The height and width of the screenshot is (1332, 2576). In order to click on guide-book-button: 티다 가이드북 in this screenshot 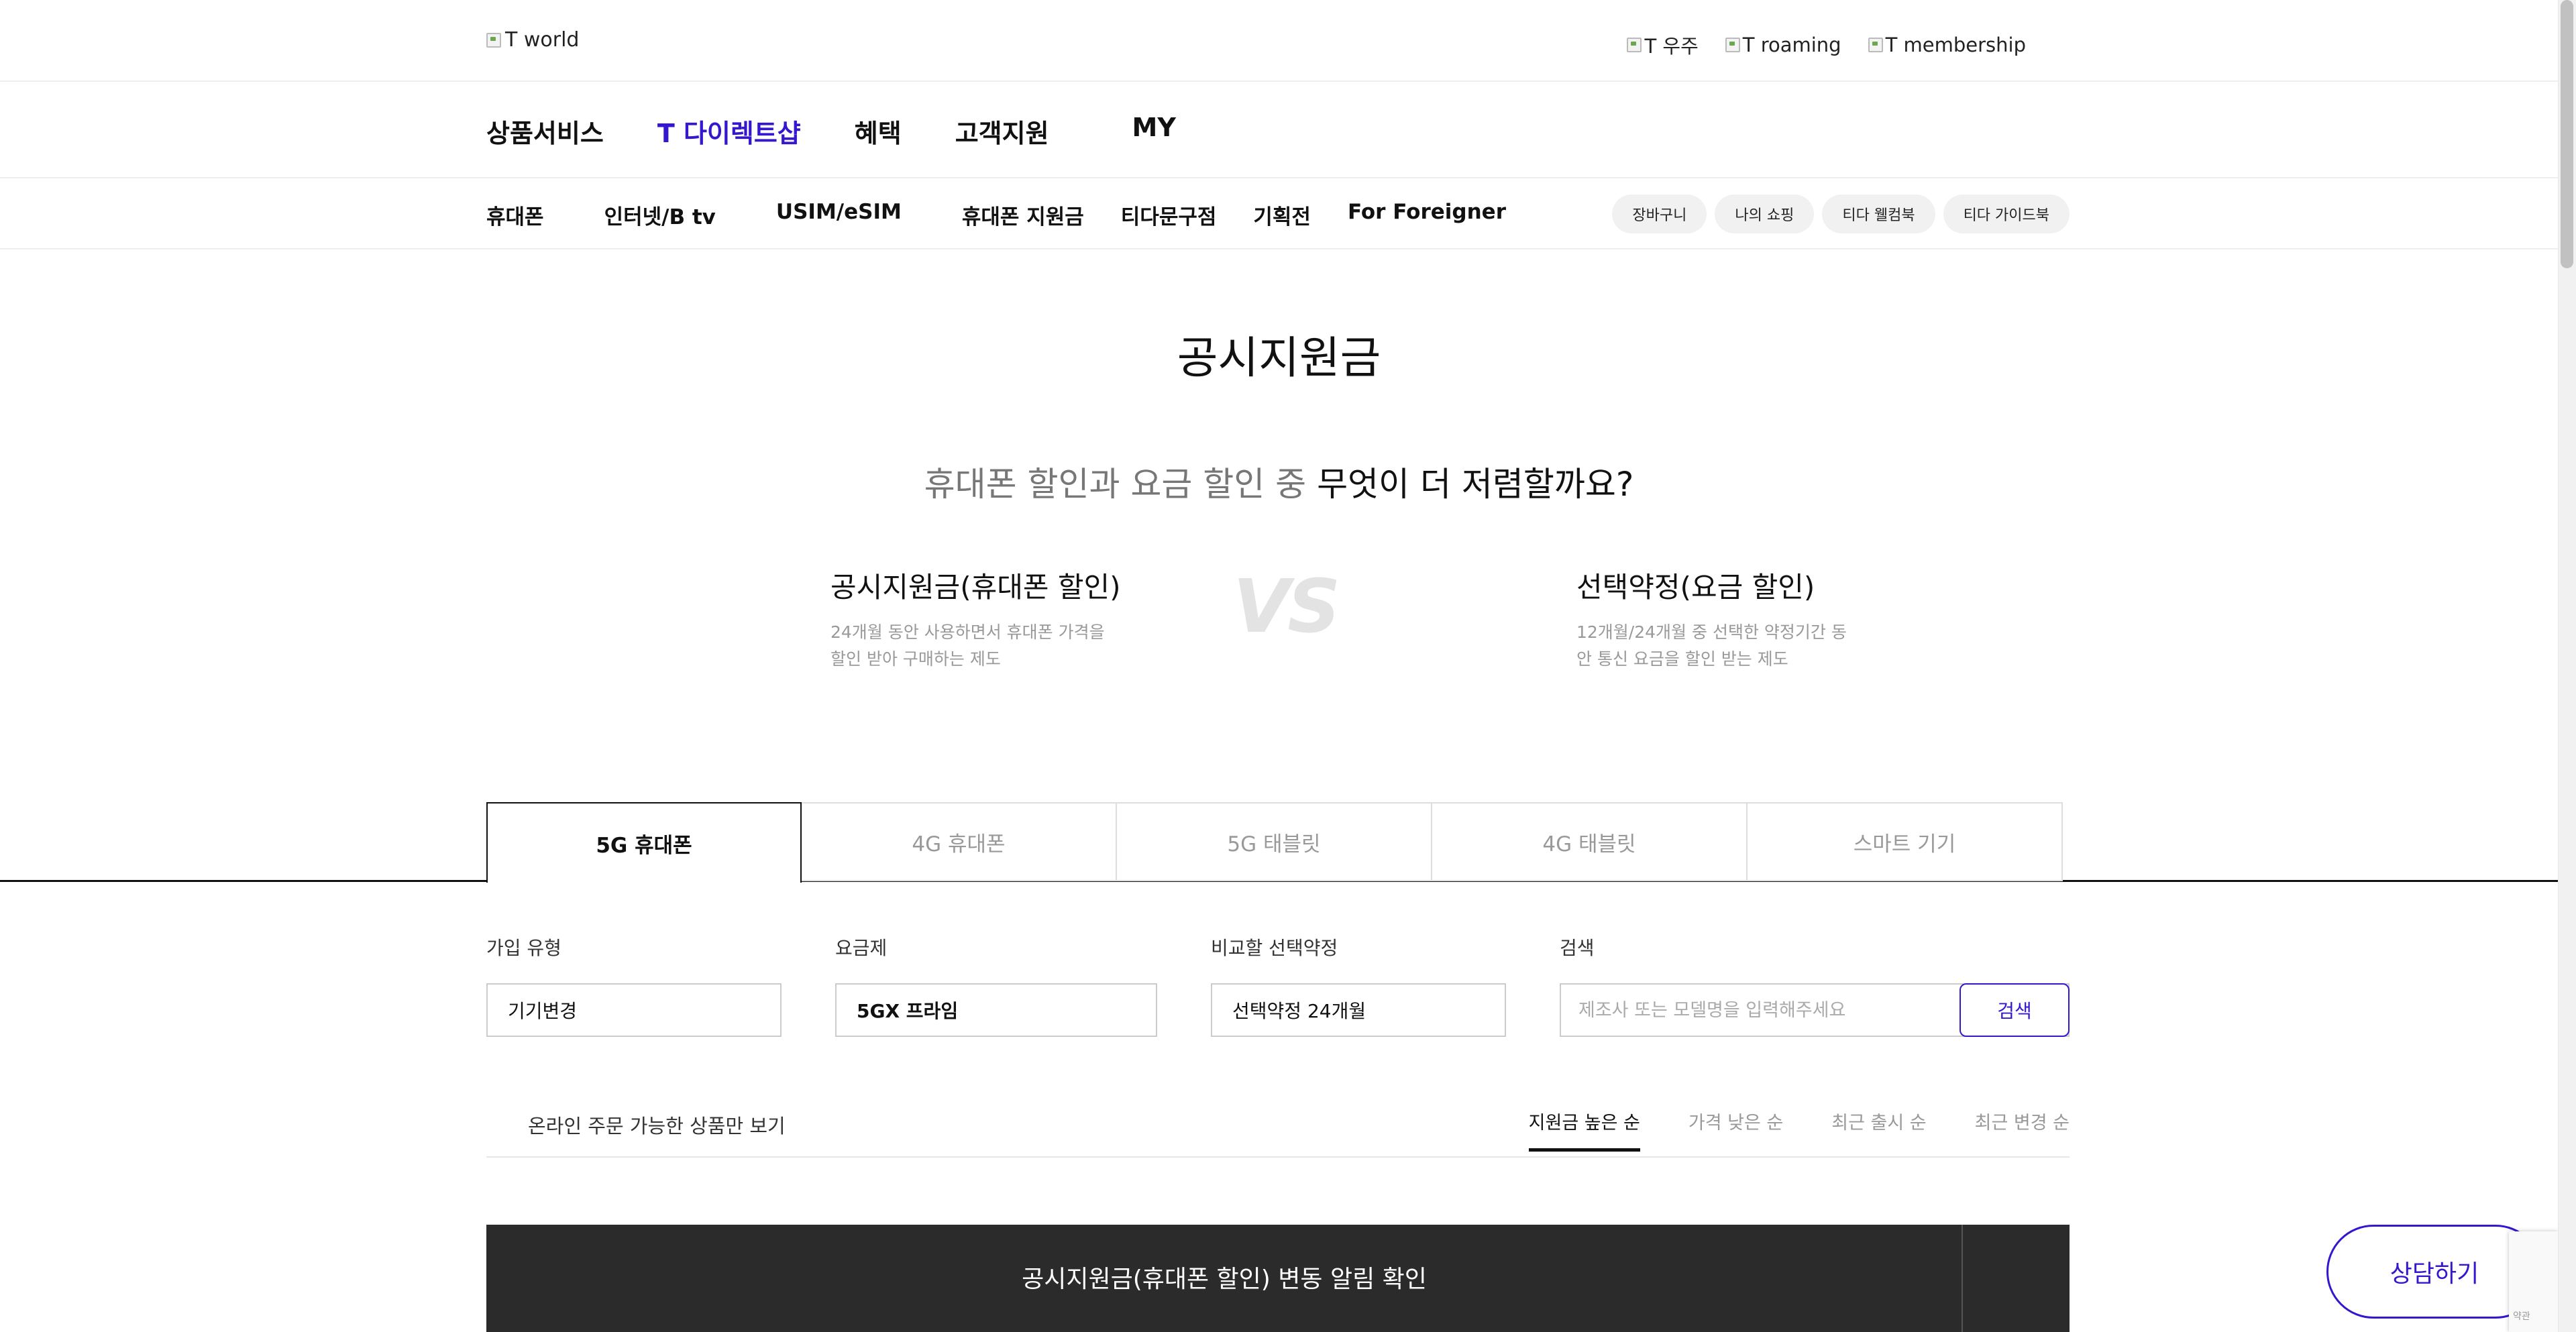, I will do `click(2006, 214)`.